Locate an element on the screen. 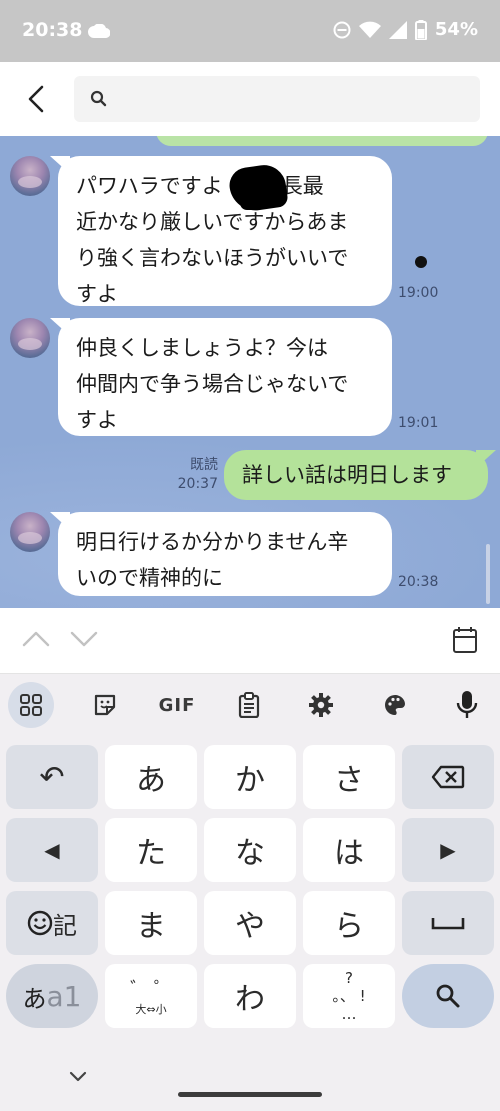 Image resolution: width=500 pixels, height=1111 pixels. battery-icon is located at coordinates (420, 29).